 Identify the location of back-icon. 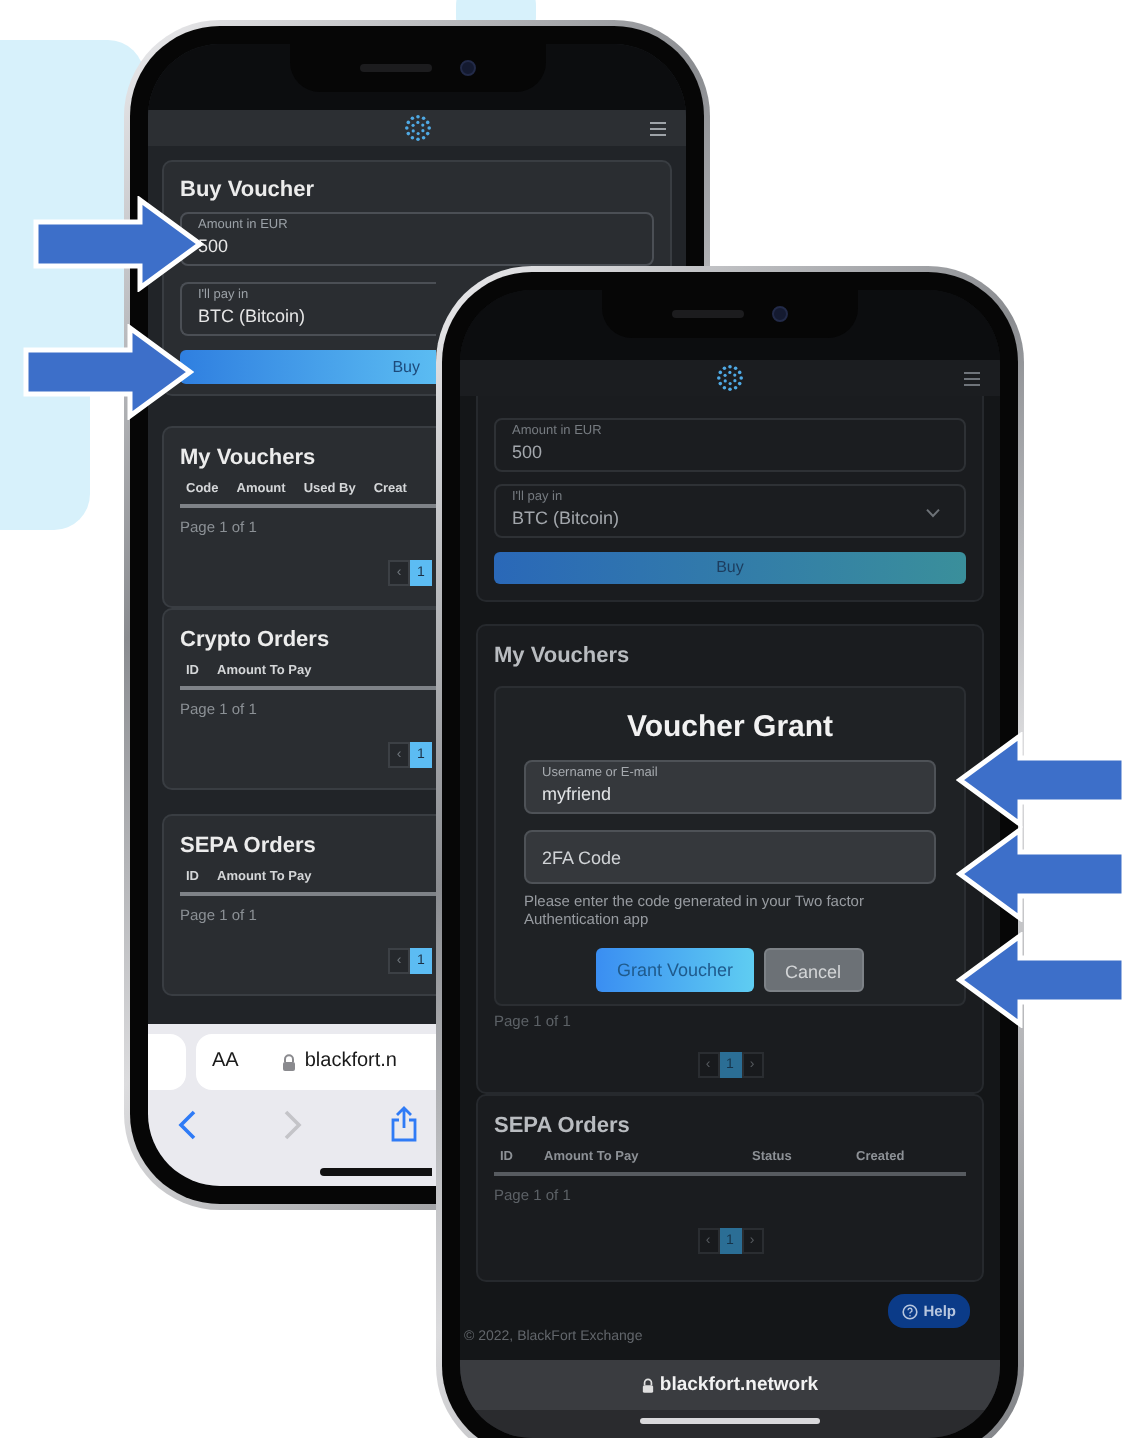
(187, 1124).